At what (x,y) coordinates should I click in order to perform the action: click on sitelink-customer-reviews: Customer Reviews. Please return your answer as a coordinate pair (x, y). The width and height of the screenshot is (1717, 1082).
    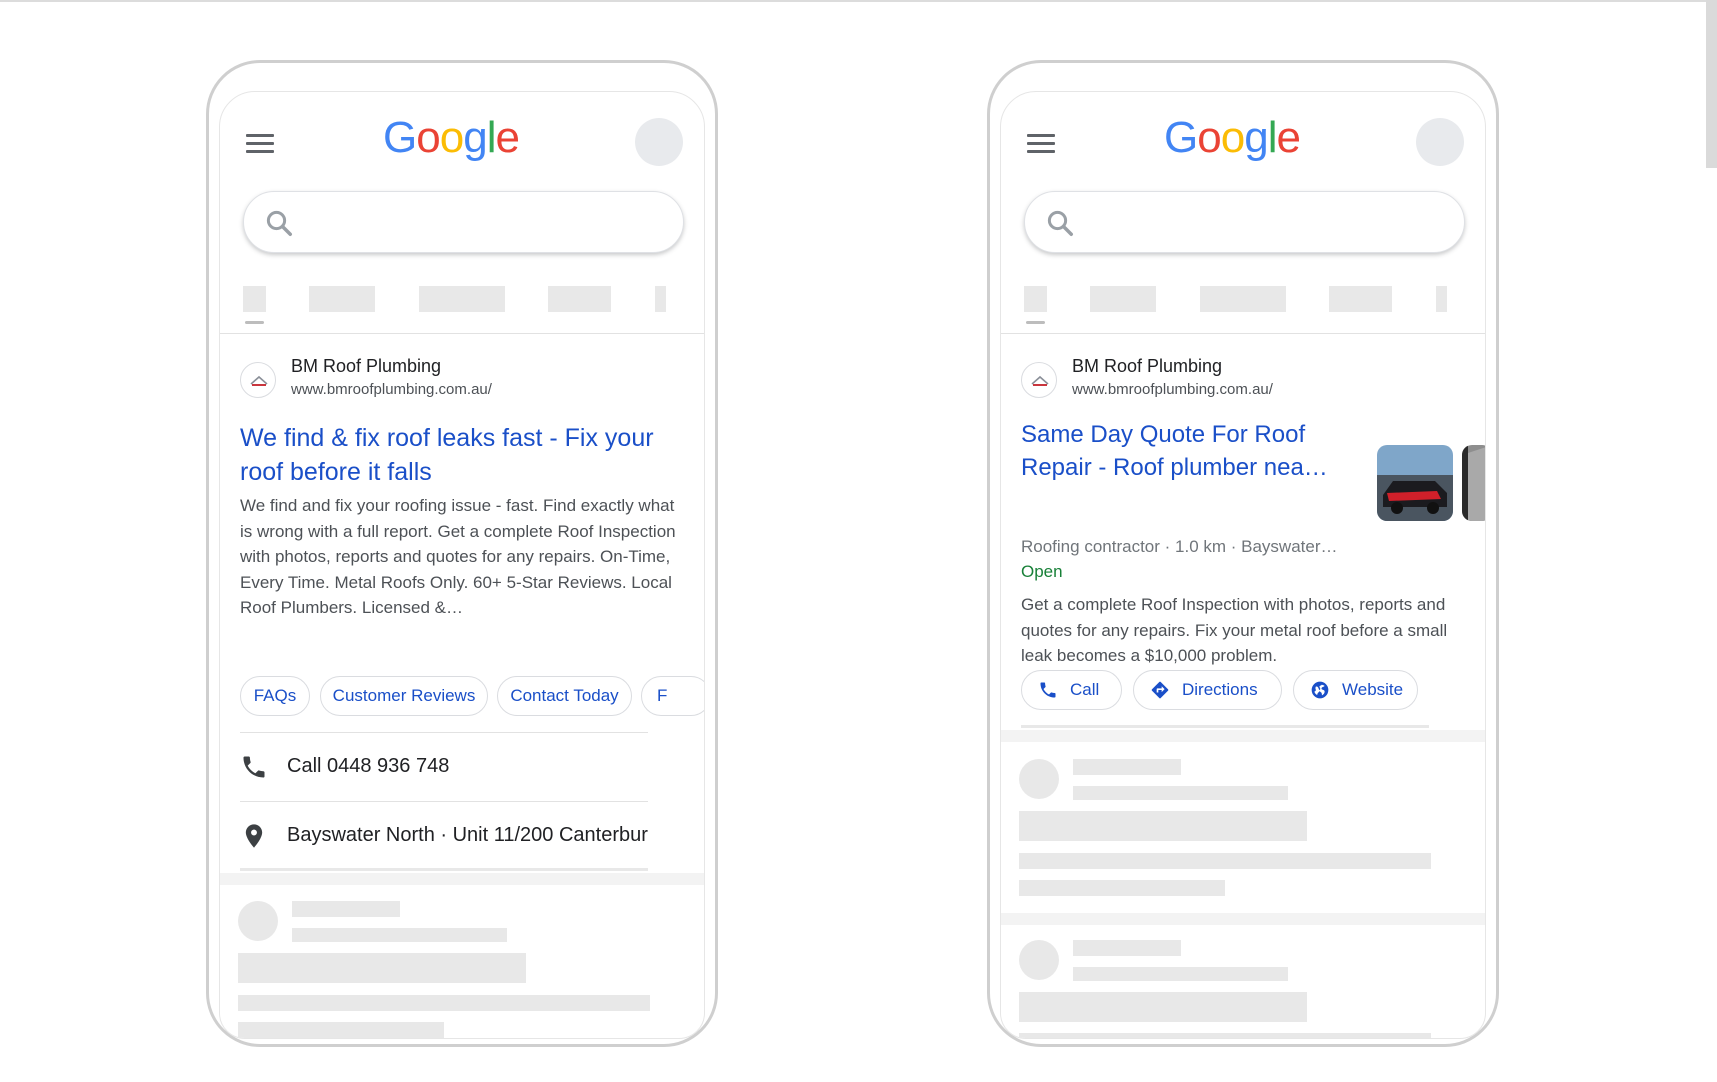
    Looking at the image, I should click on (404, 696).